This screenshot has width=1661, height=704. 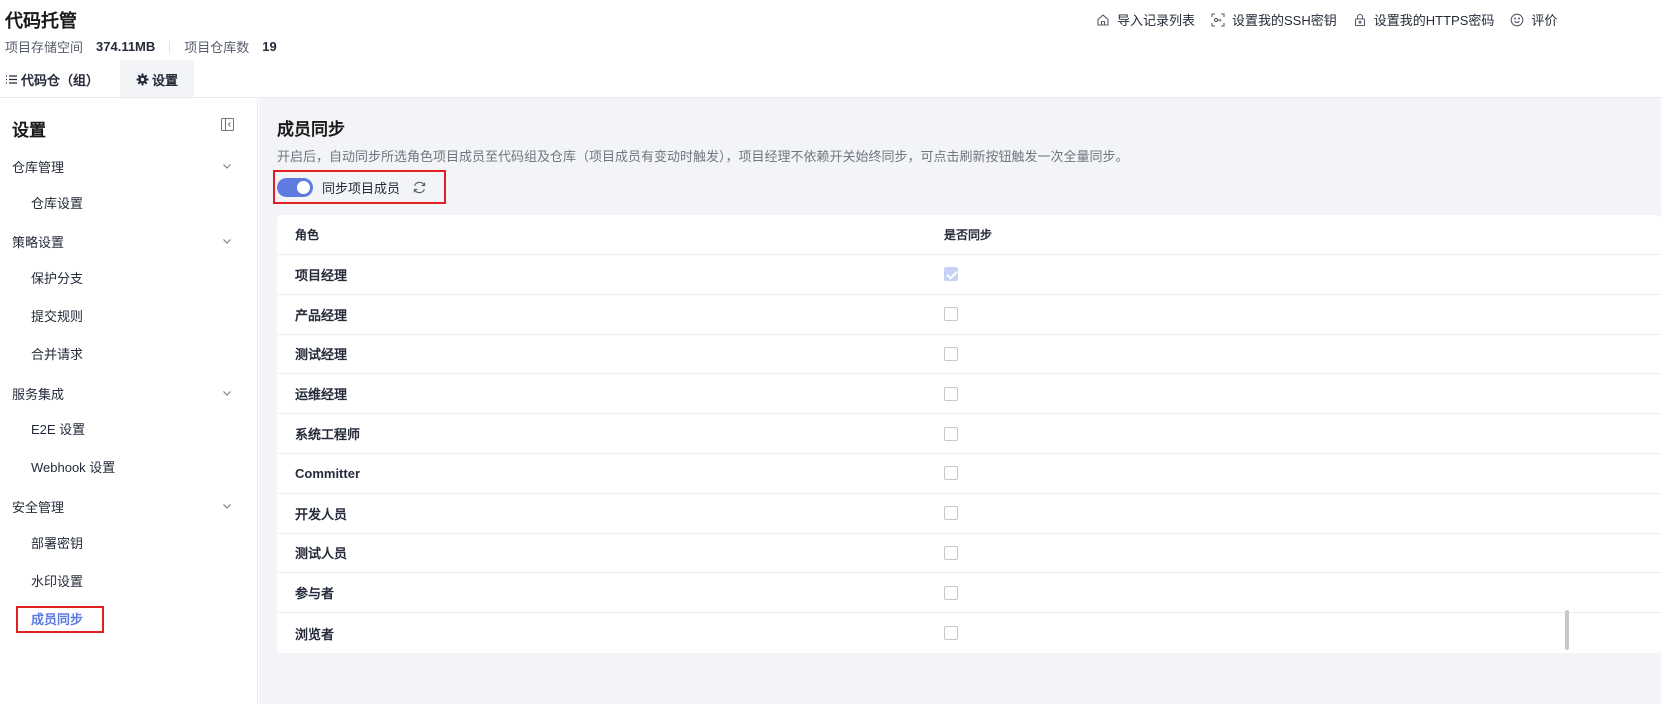 What do you see at coordinates (1103, 19) in the screenshot?
I see `home-icon` at bounding box center [1103, 19].